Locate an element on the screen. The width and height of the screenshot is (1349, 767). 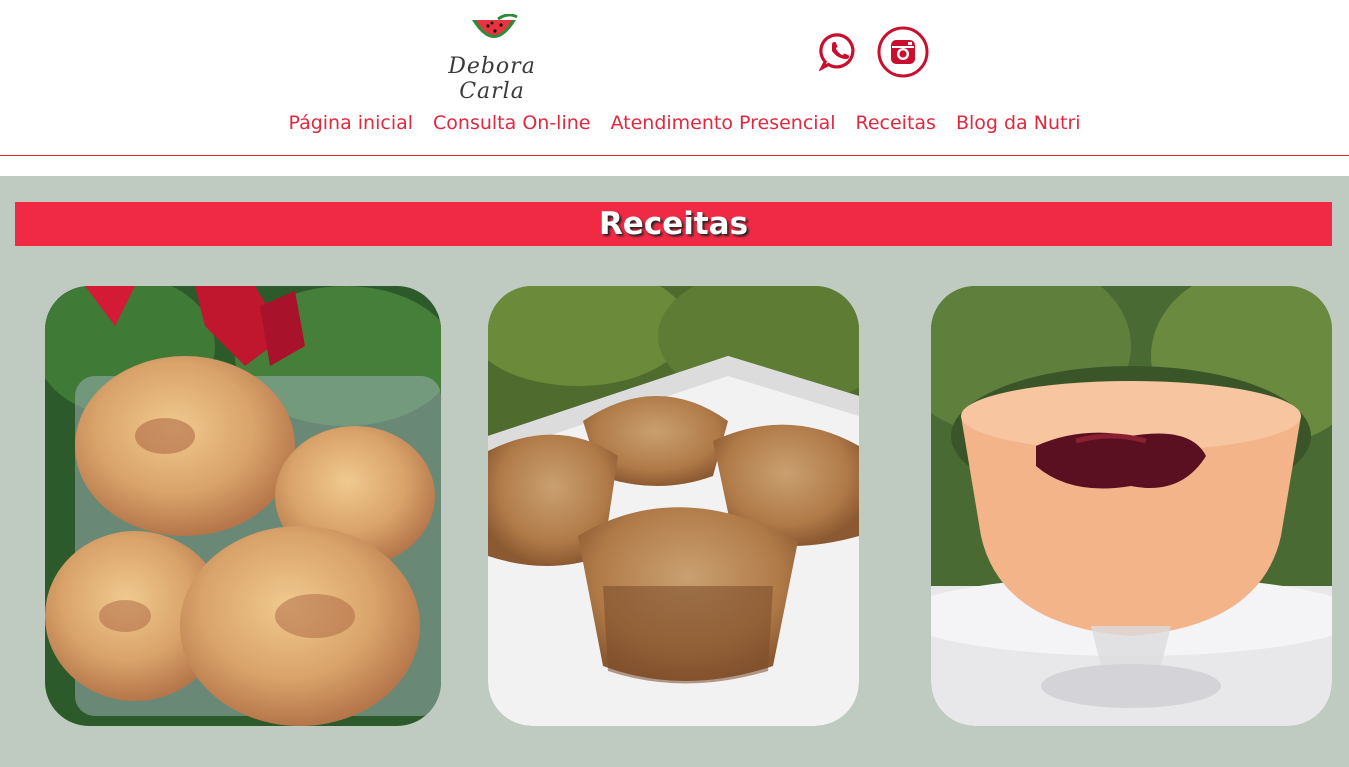
instagram-icon is located at coordinates (903, 52).